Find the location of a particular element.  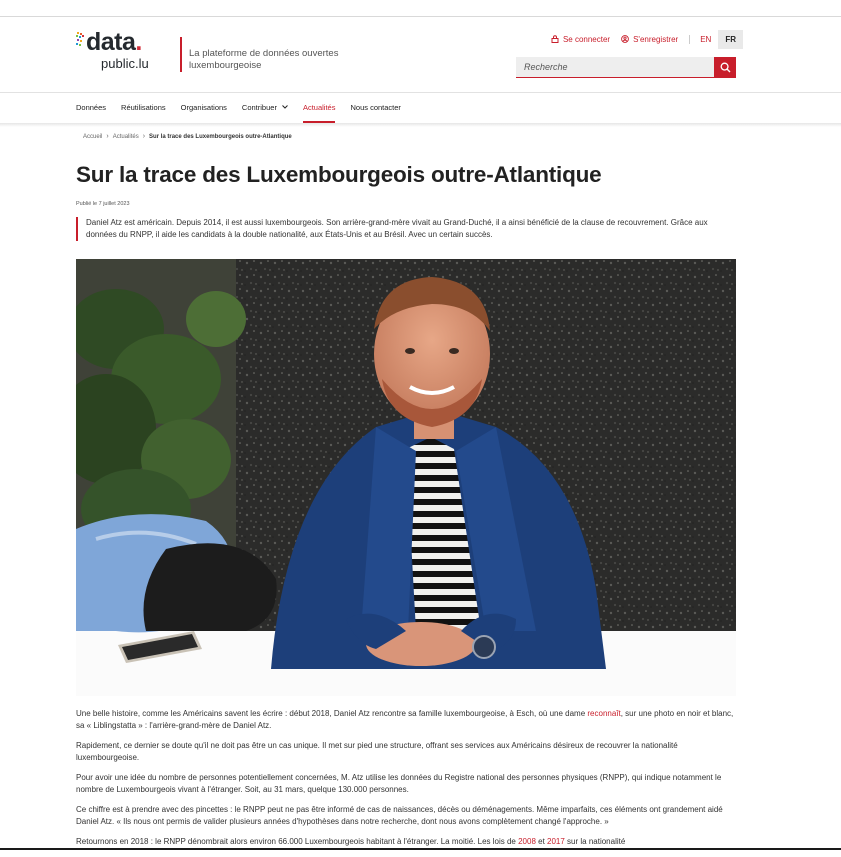

login-label: Se connecter is located at coordinates (586, 39).